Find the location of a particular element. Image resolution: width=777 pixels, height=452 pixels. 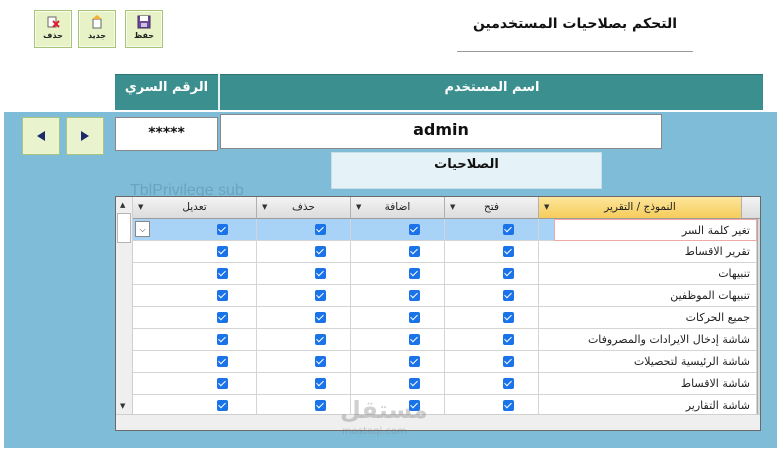

floppy-disk-icon is located at coordinates (144, 22).